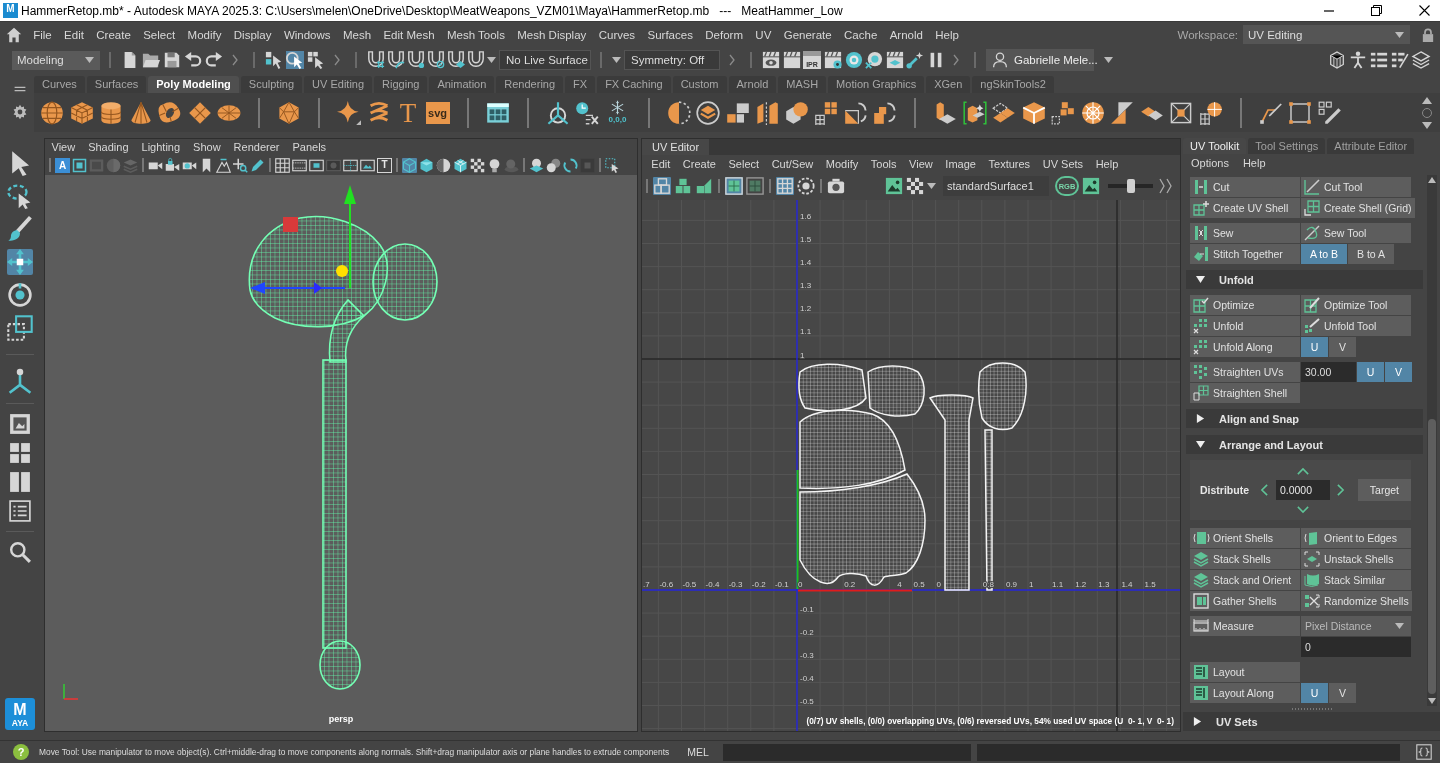 This screenshot has width=1440, height=763. What do you see at coordinates (860, 34) in the screenshot?
I see `menu-item: Cache` at bounding box center [860, 34].